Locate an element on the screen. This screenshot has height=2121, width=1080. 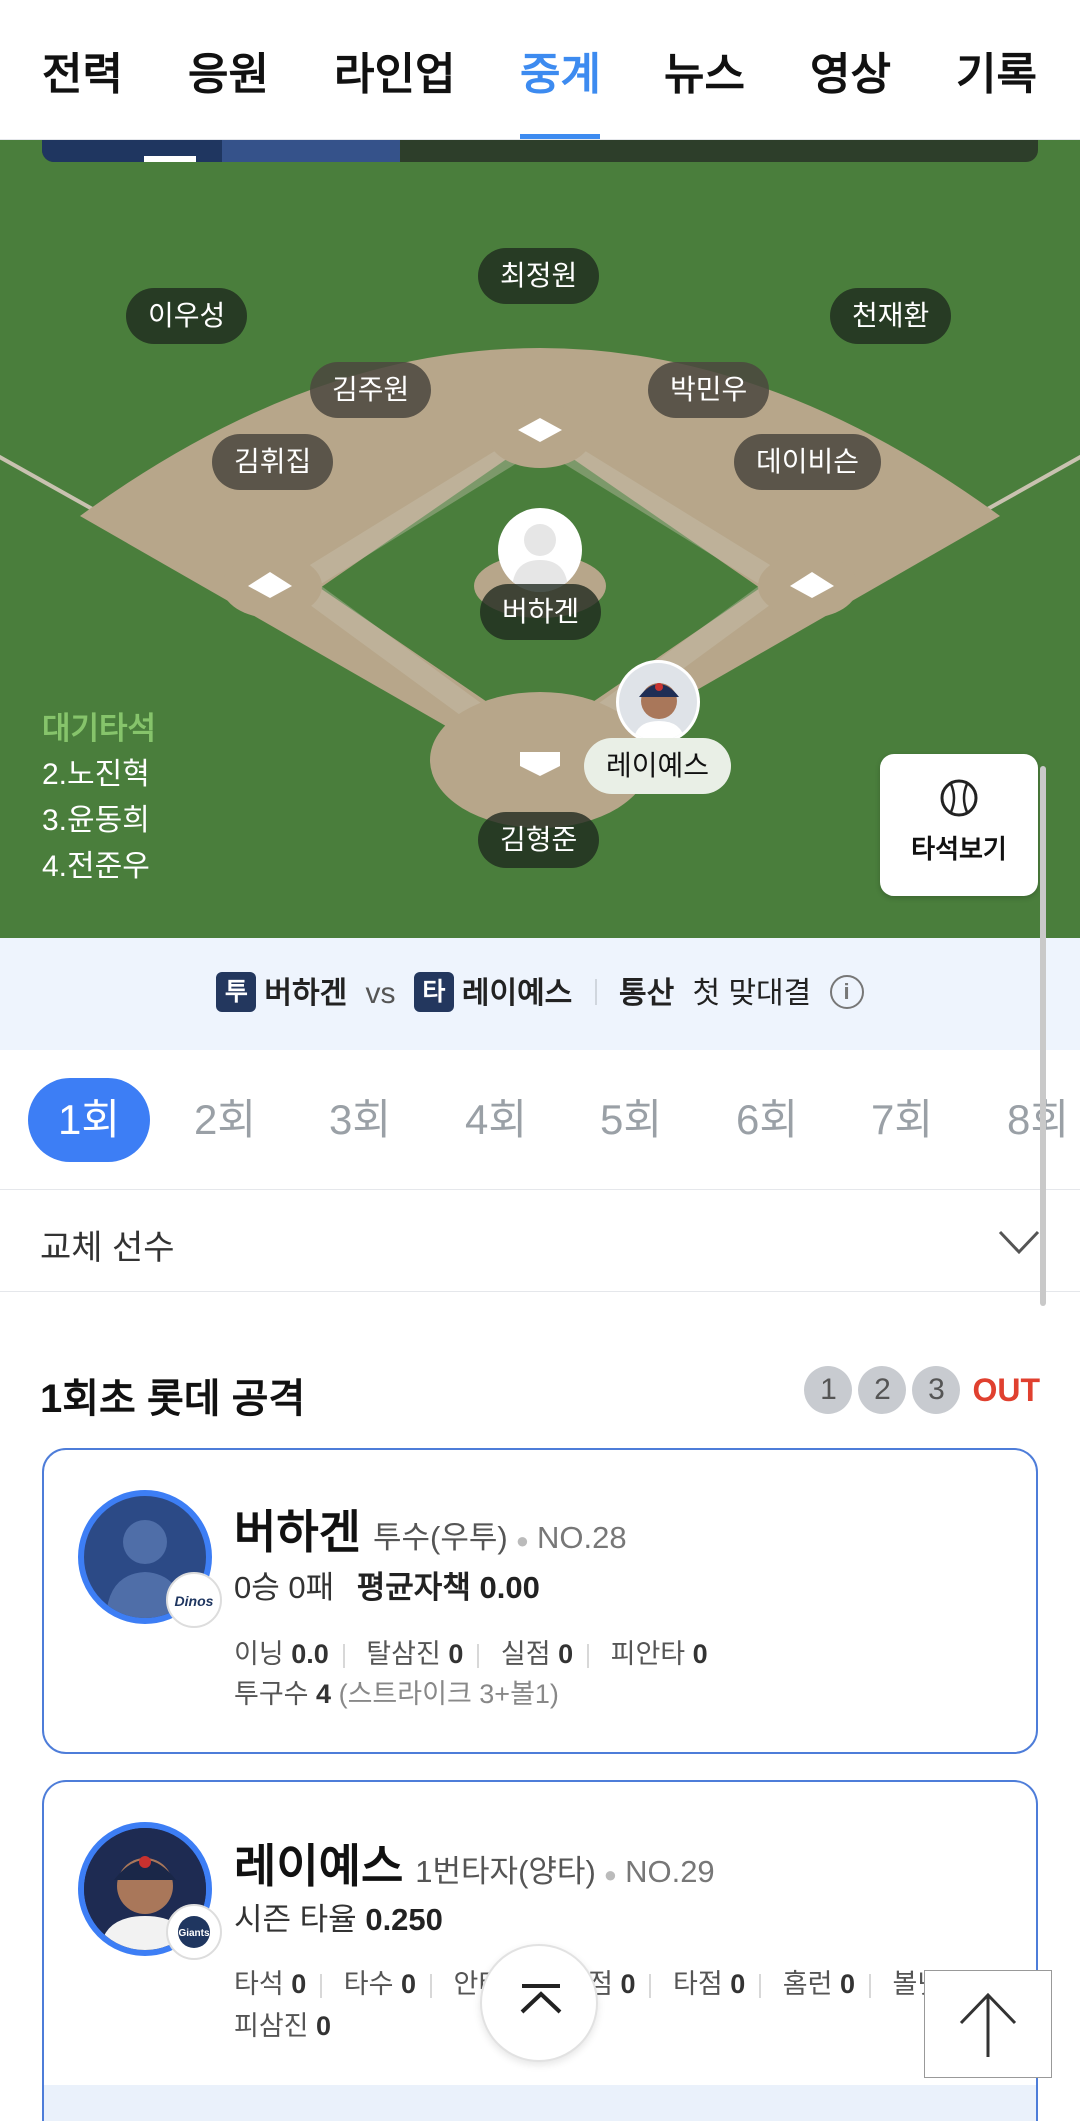
inning-tab-6: 6회 is located at coordinates (767, 1120).